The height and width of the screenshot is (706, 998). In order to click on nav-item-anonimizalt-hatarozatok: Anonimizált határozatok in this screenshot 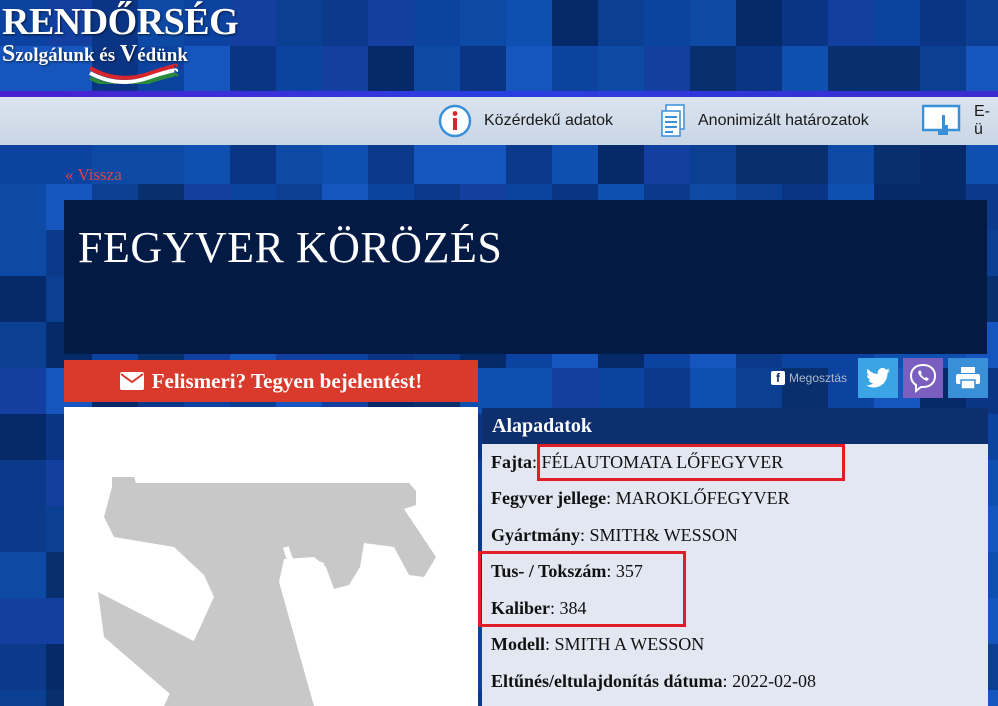, I will do `click(764, 121)`.